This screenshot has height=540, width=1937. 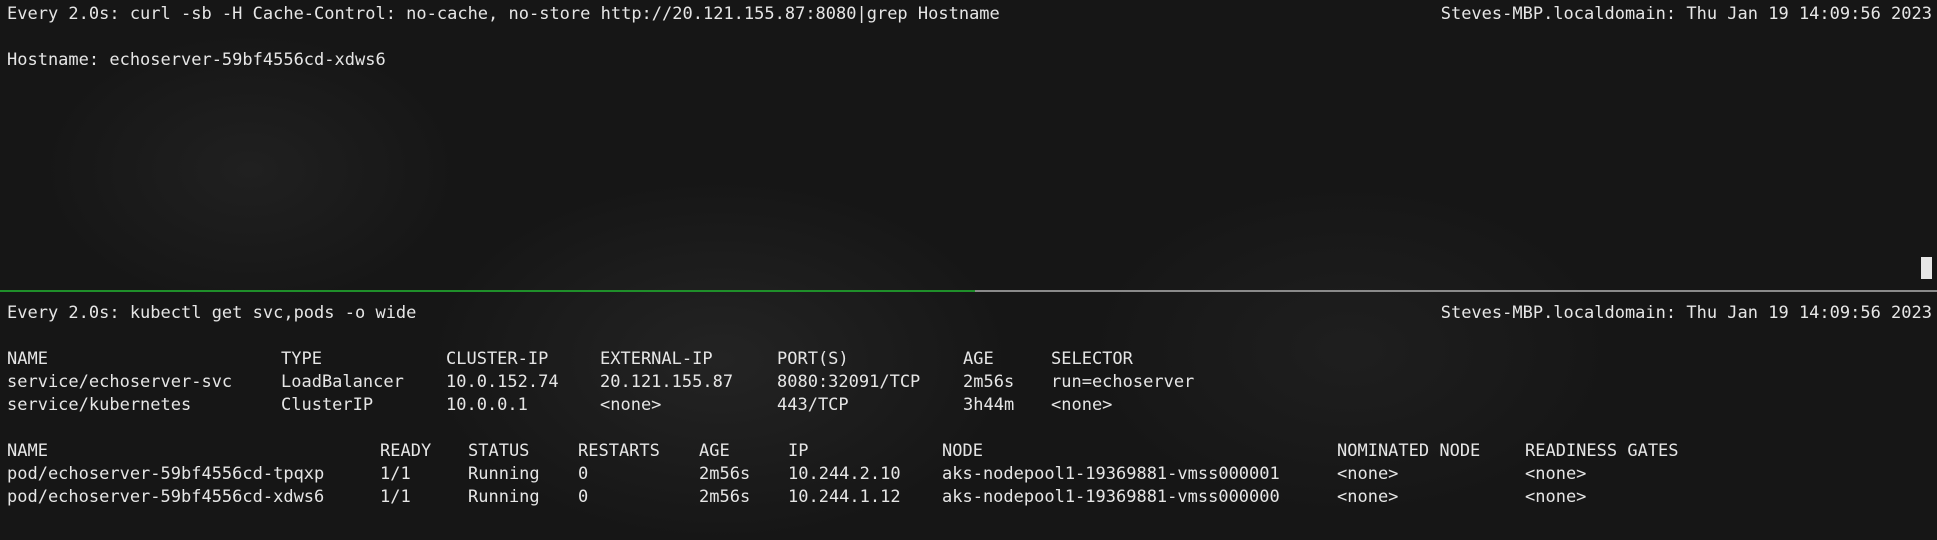 I want to click on terminal-cursor, so click(x=1926, y=268).